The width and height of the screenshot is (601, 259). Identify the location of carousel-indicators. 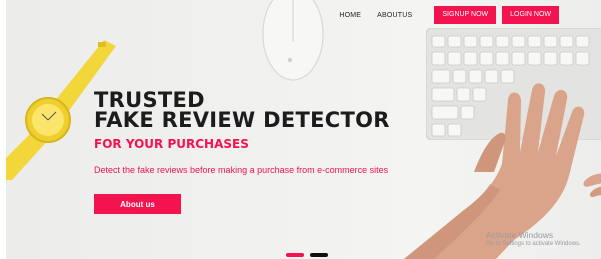
(310, 255).